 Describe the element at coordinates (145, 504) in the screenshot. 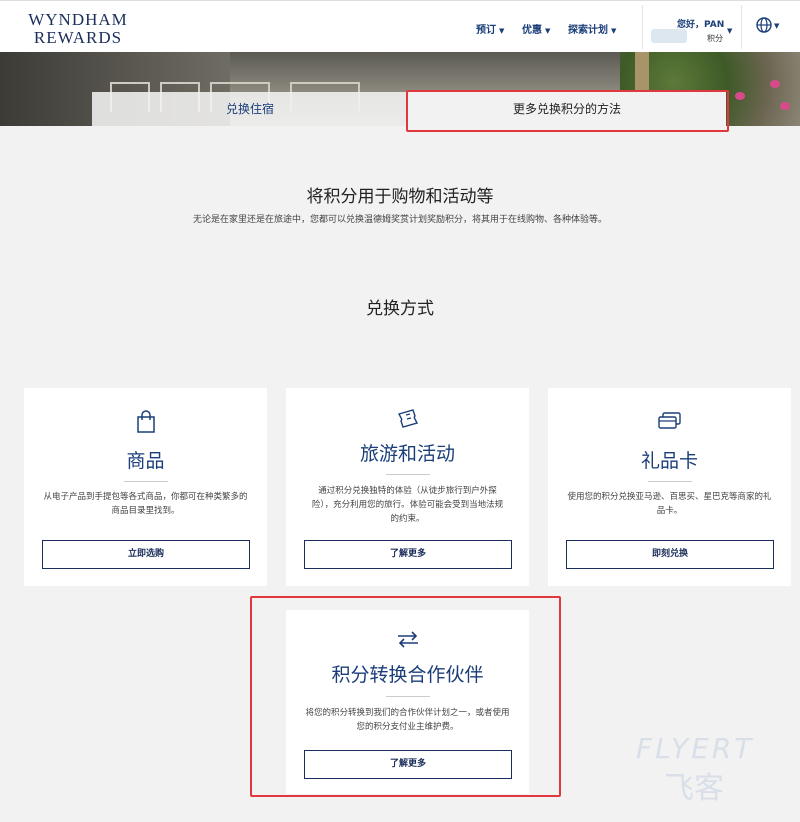

I see `card-description: 从电子产品到手提包等各式商品，你都可在种类繁多的商品目录里找到。` at that location.